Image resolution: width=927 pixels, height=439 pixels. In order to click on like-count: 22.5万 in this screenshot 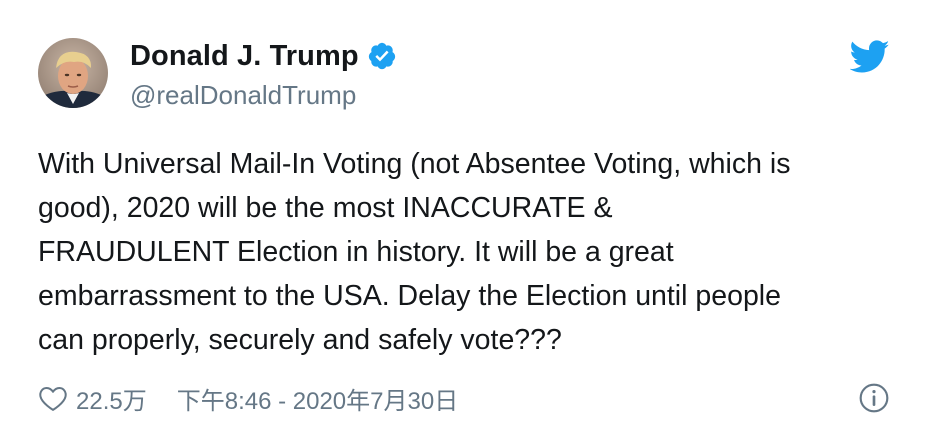, I will do `click(111, 401)`.